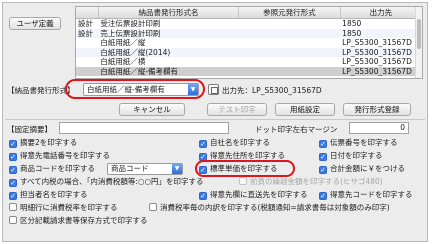 Image resolution: width=432 pixels, height=244 pixels. What do you see at coordinates (130, 168) in the screenshot?
I see `product-code-select-value: 商品コード` at bounding box center [130, 168].